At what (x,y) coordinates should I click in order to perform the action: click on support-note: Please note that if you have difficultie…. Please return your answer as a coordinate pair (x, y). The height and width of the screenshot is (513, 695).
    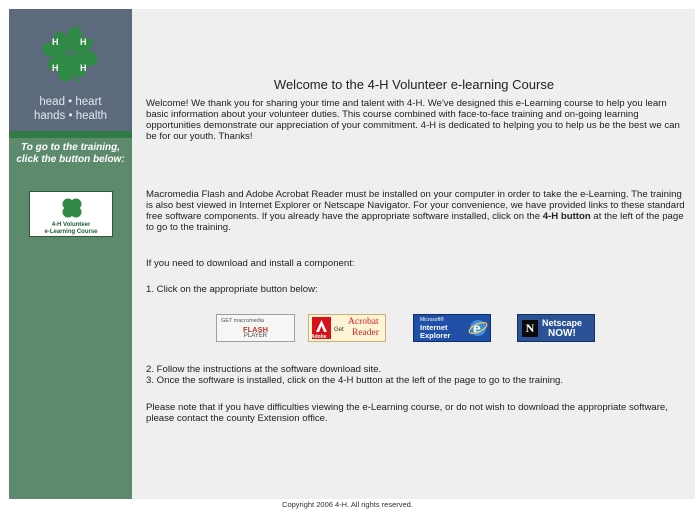
    Looking at the image, I should click on (407, 413).